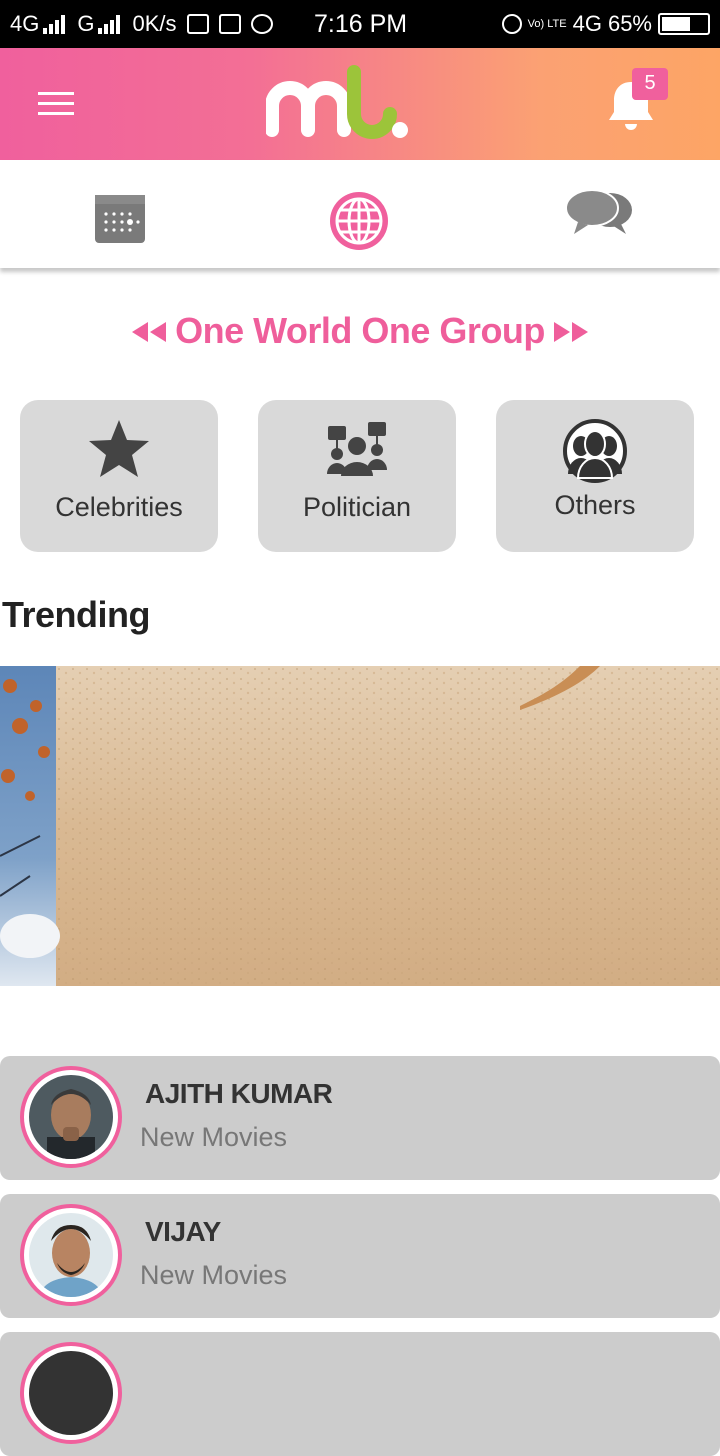 This screenshot has height=1456, width=720. What do you see at coordinates (197, 24) in the screenshot?
I see `mail-notification-icon` at bounding box center [197, 24].